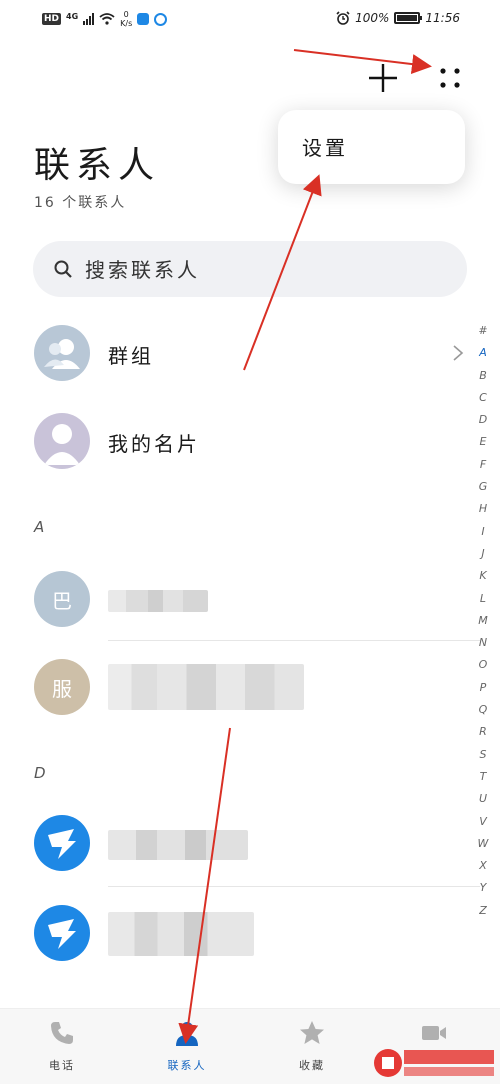 The height and width of the screenshot is (1084, 500). I want to click on search-bar, so click(250, 269).